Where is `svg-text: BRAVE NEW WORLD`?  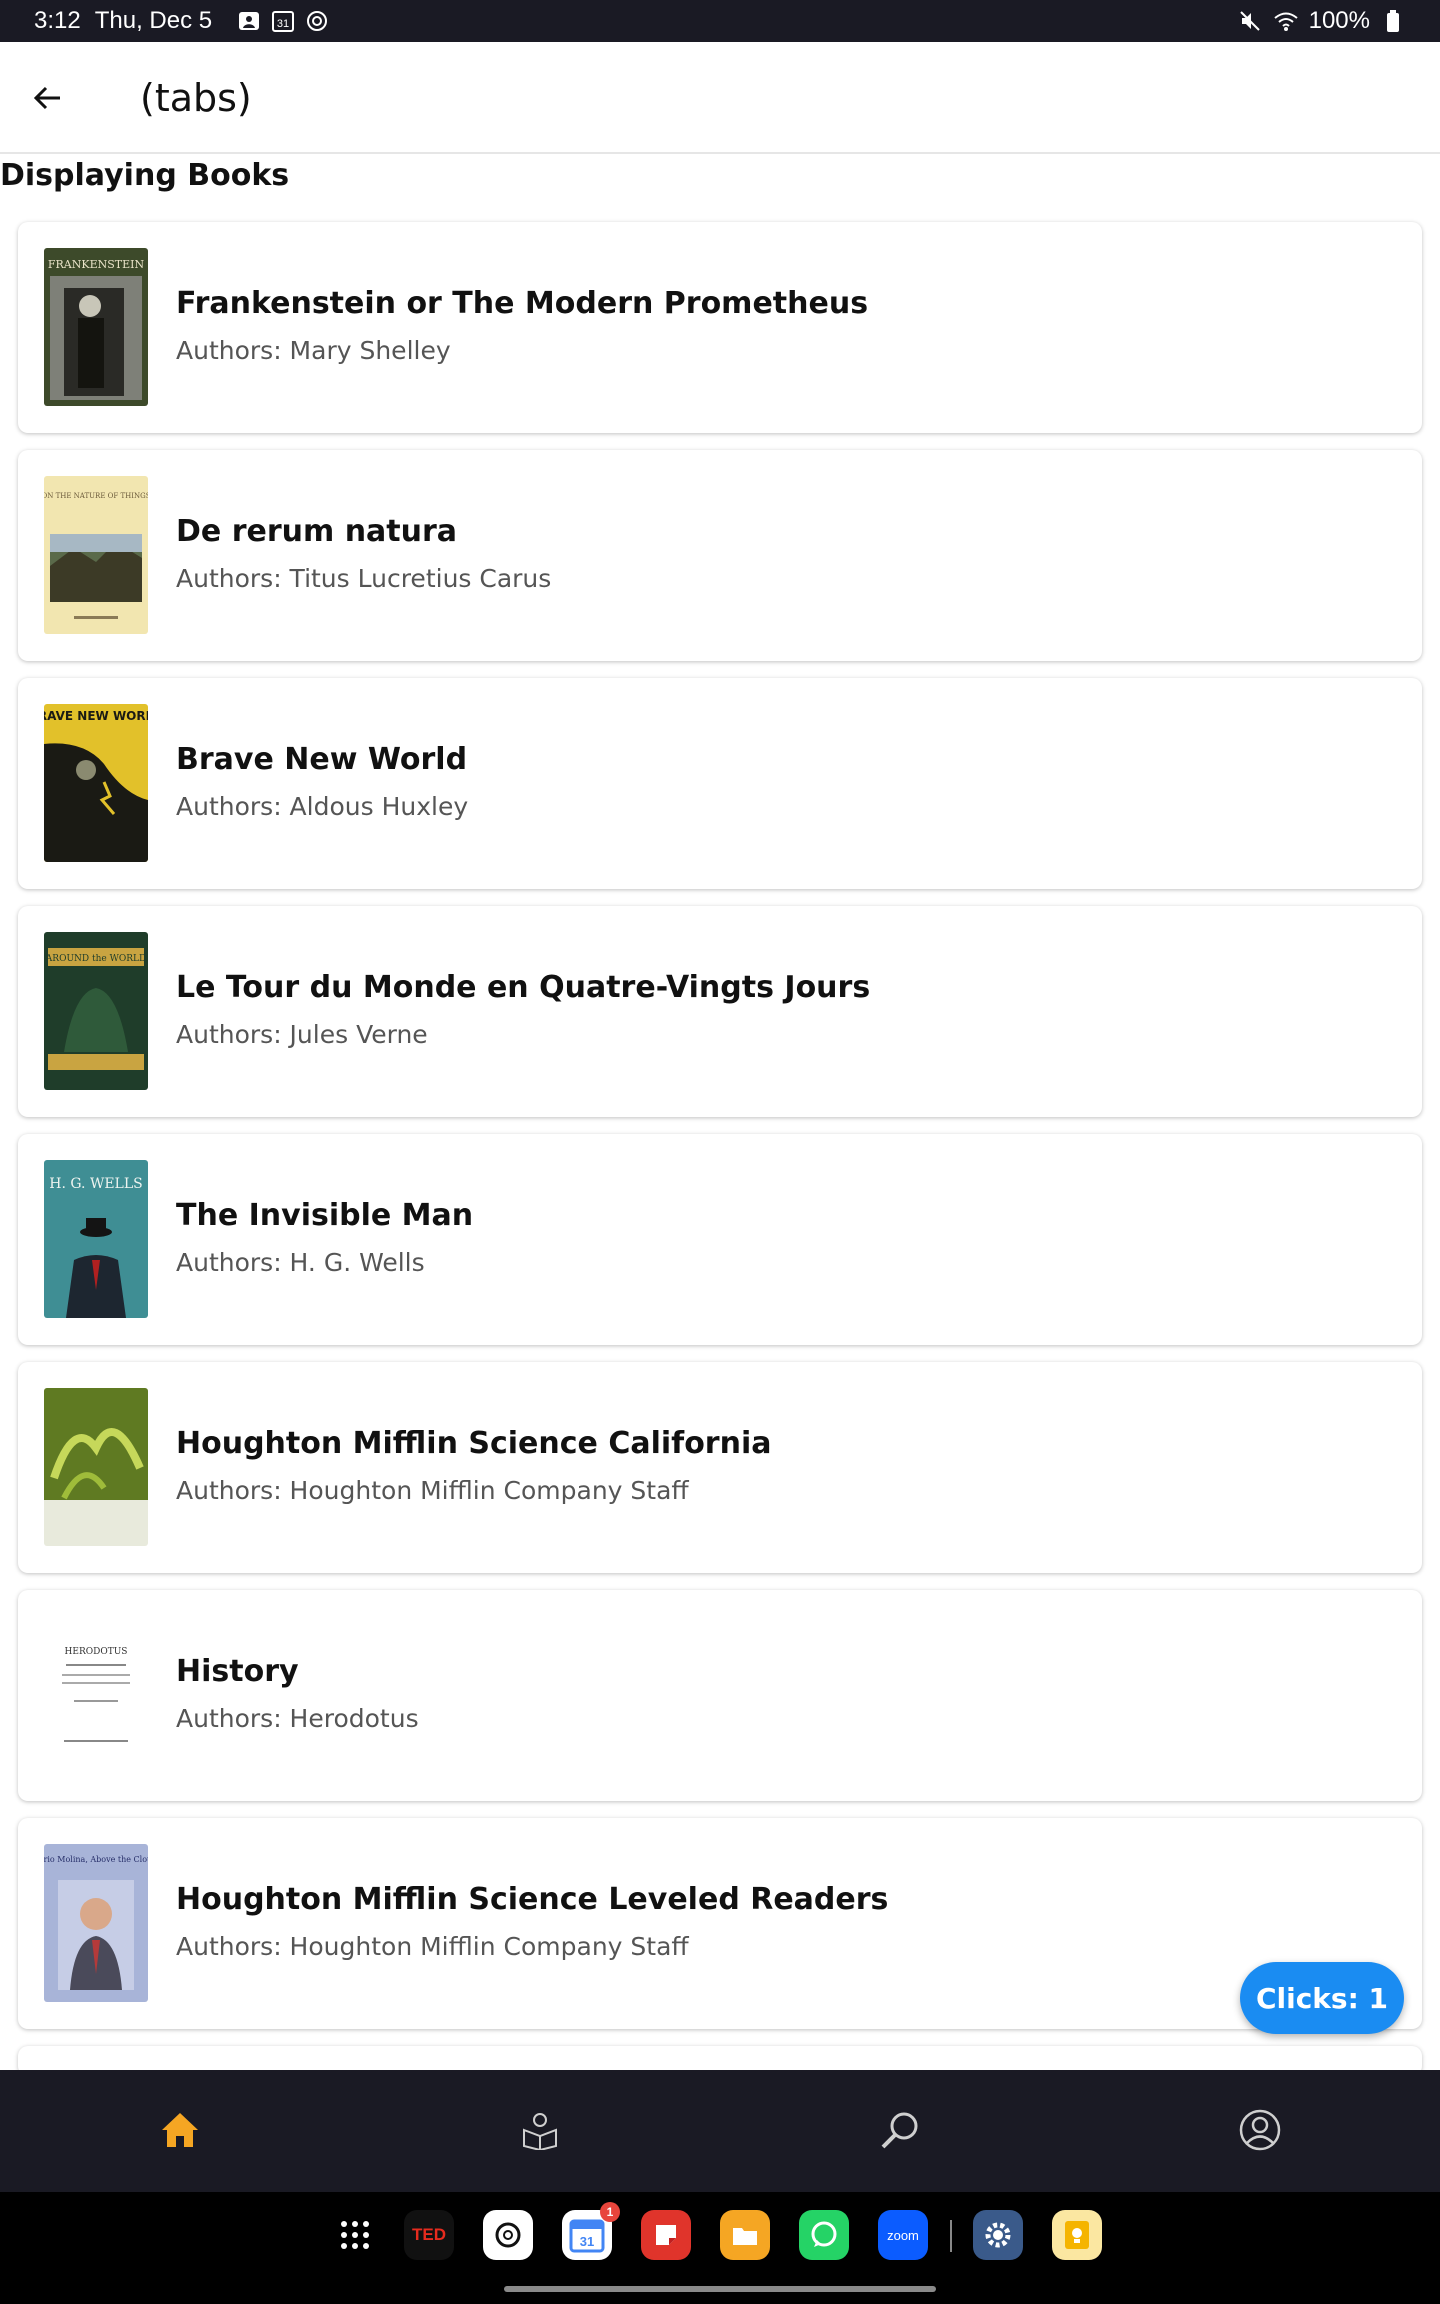
svg-text: BRAVE NEW WORLD is located at coordinates (96, 716).